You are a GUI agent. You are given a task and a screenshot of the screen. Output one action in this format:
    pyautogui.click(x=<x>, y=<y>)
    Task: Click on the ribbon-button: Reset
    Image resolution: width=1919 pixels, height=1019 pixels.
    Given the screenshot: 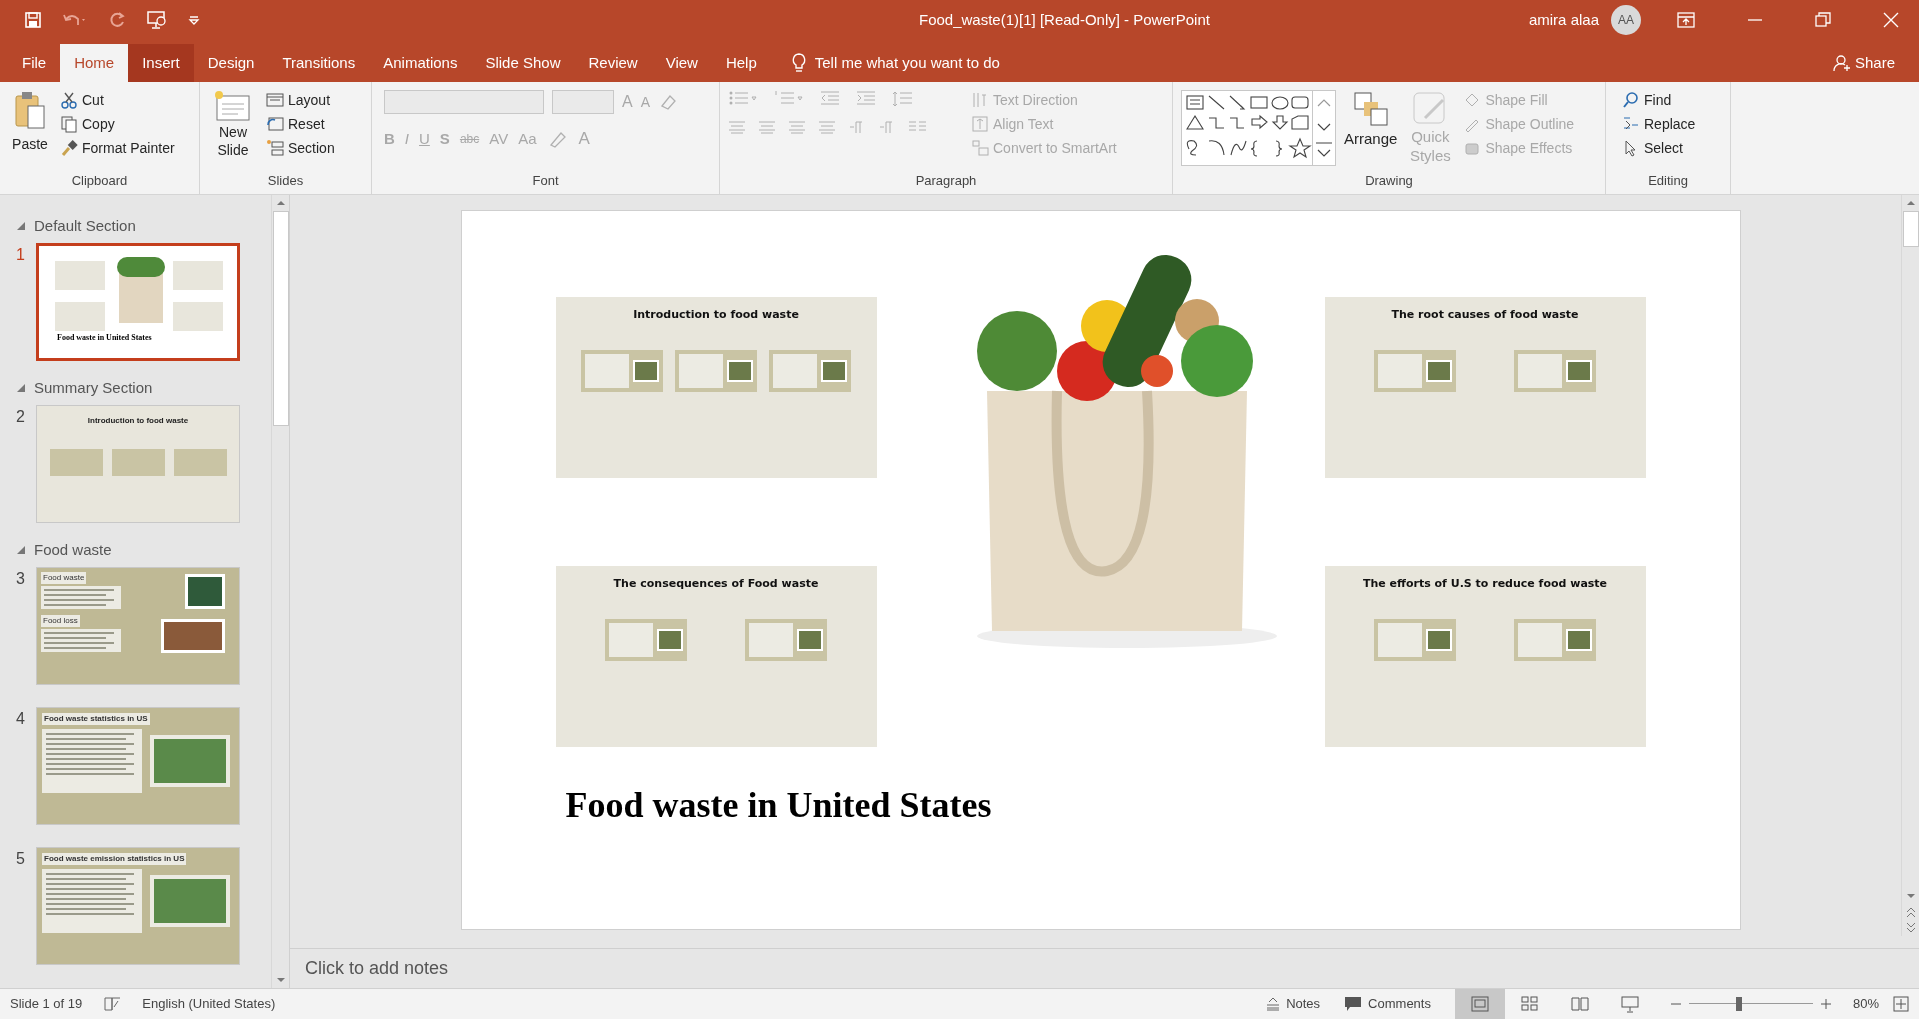 What is the action you would take?
    pyautogui.click(x=300, y=124)
    